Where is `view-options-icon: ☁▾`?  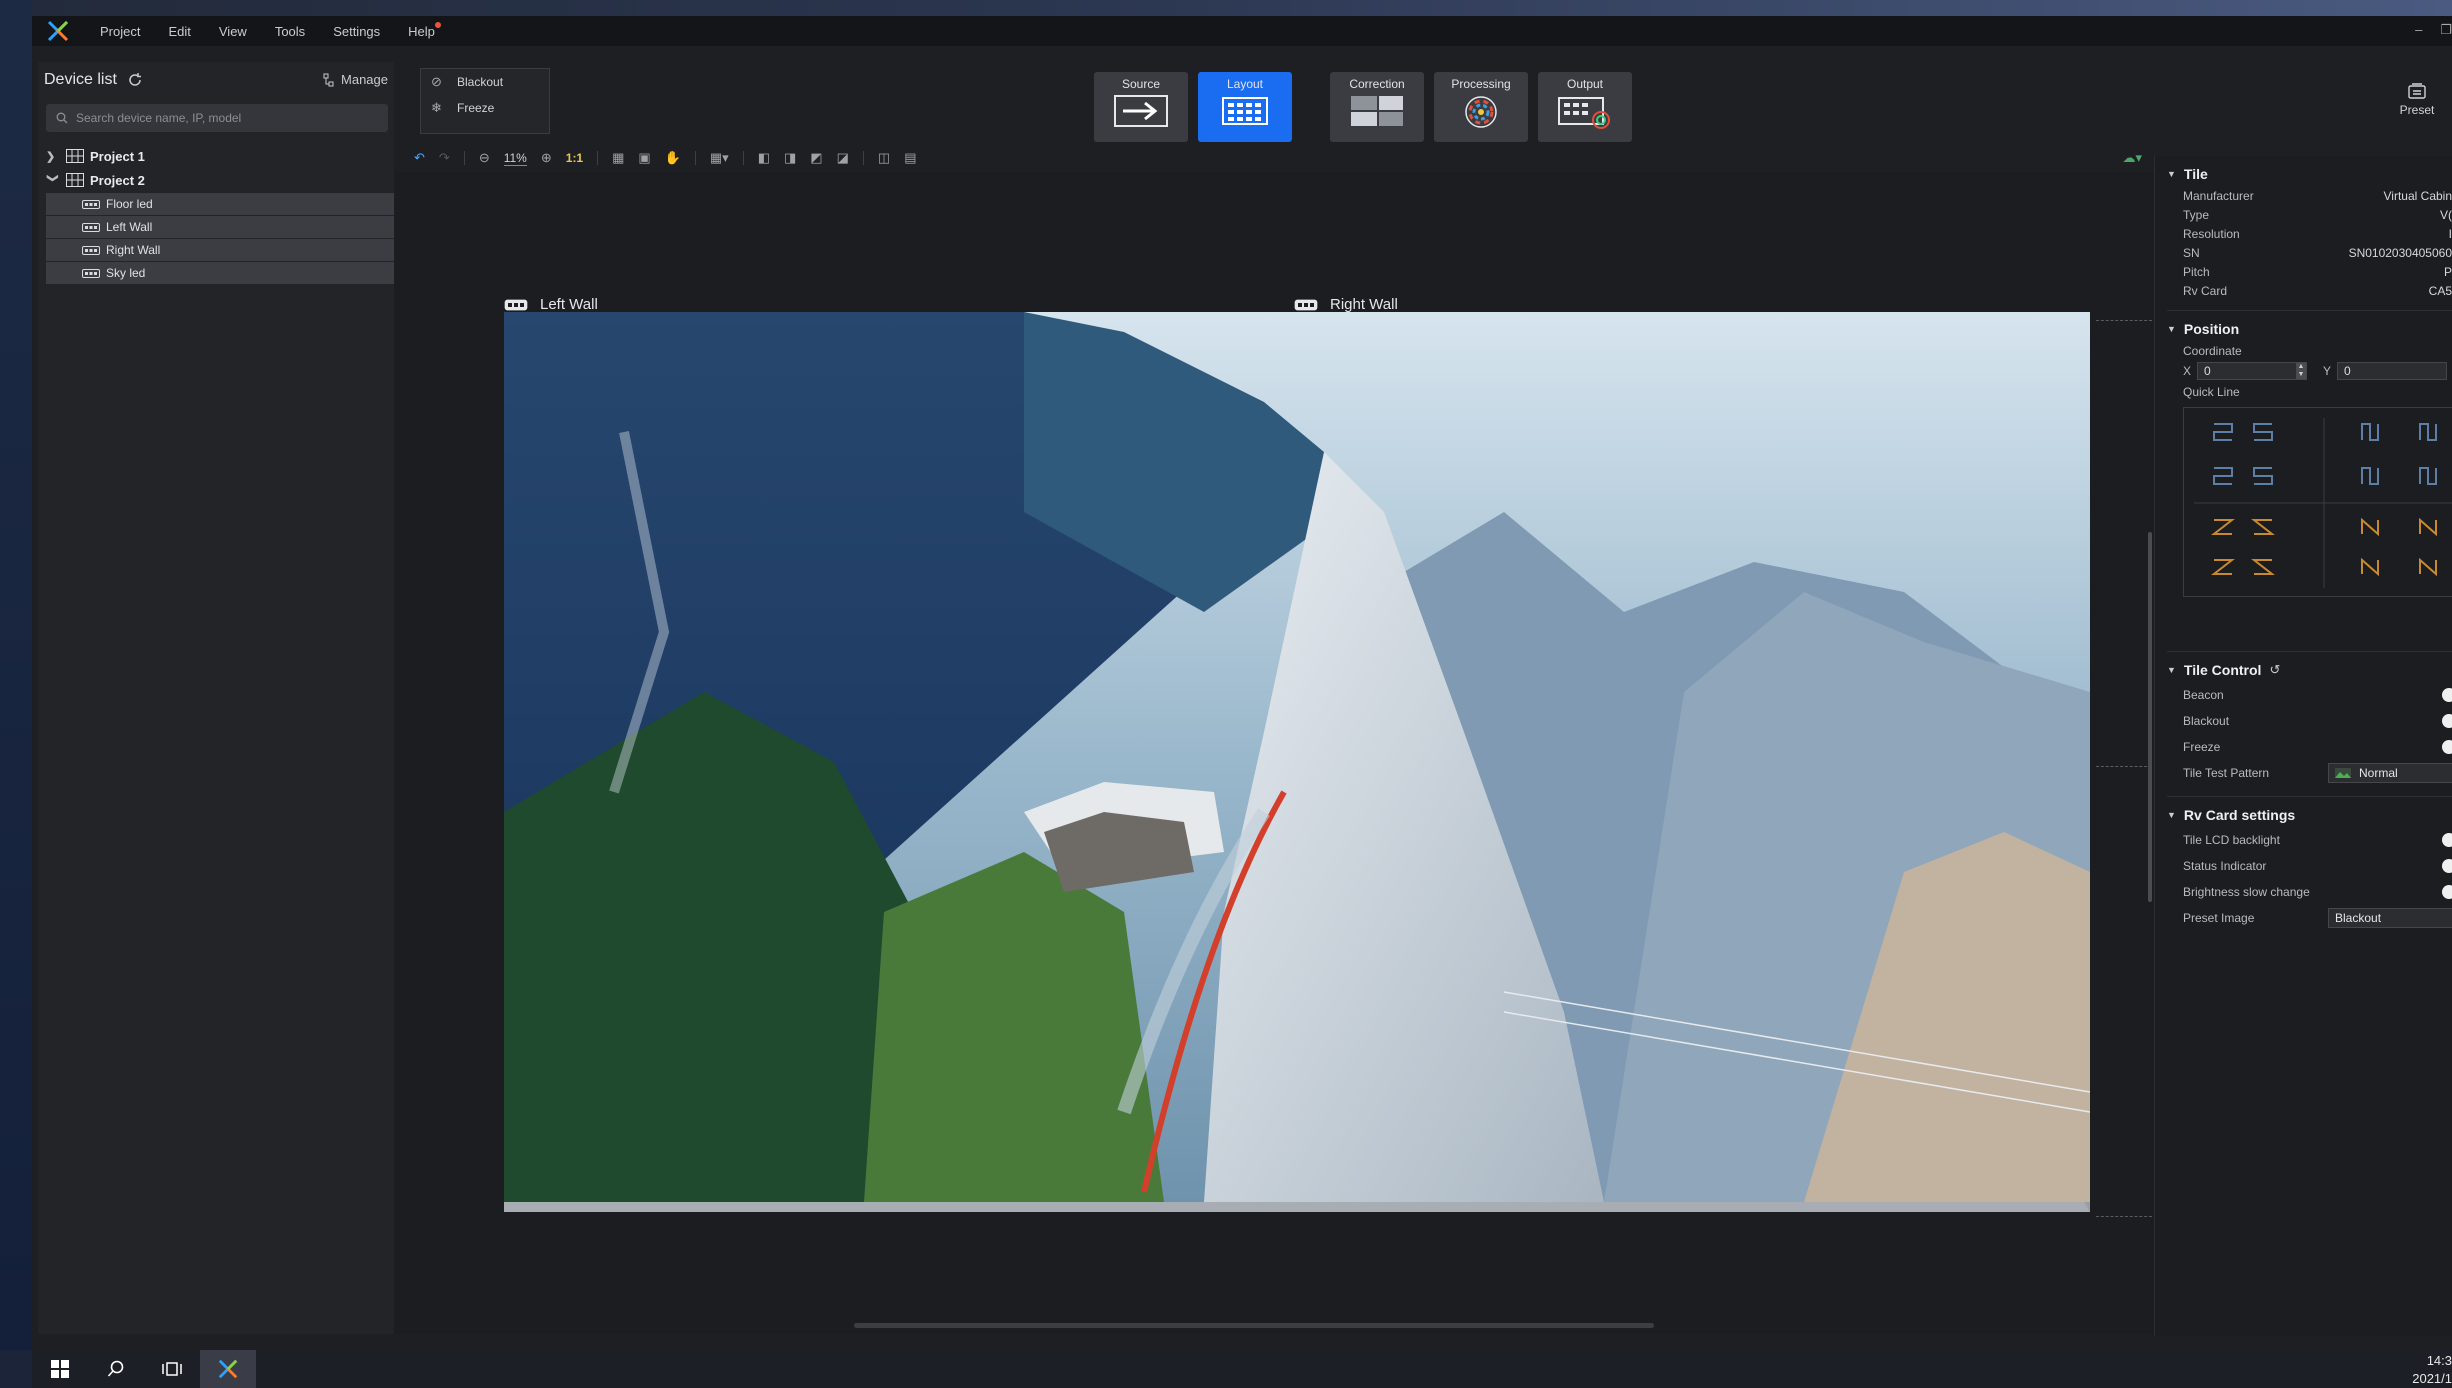
view-options-icon: ☁▾ is located at coordinates (2132, 158).